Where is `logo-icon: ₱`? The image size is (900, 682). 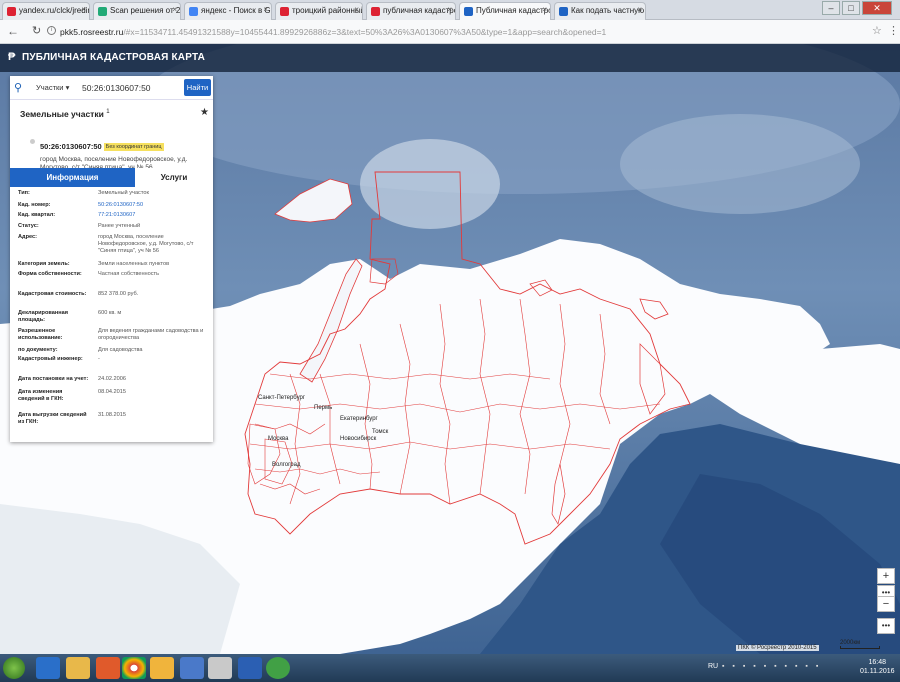 logo-icon: ₱ is located at coordinates (12, 57).